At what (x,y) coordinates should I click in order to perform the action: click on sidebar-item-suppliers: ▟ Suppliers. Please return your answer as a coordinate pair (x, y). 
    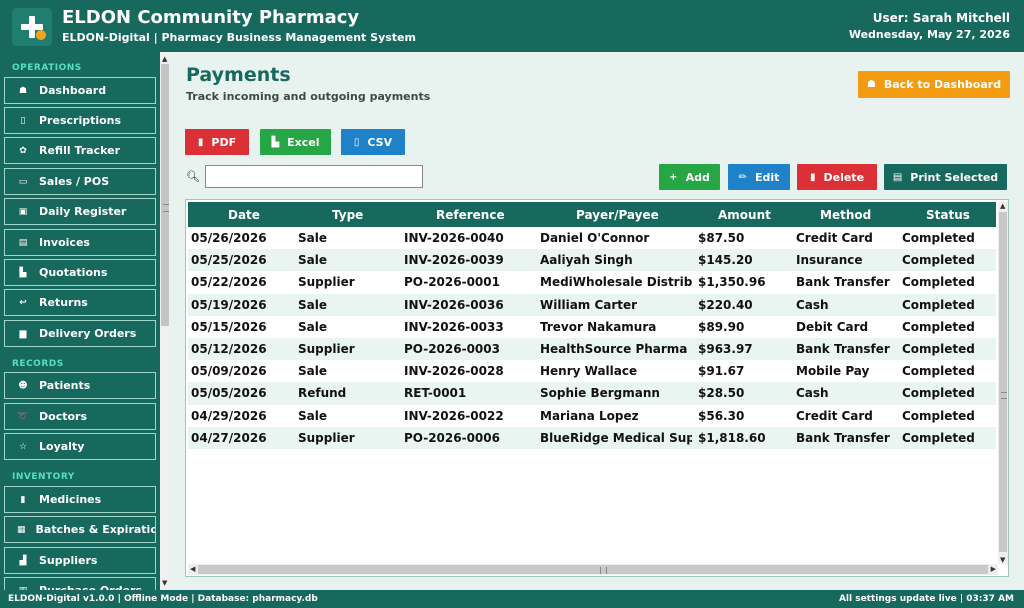
    Looking at the image, I should click on (80, 560).